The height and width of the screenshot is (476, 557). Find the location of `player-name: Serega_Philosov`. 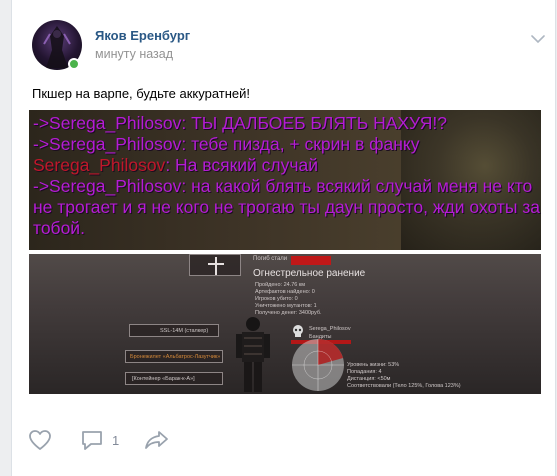

player-name: Serega_Philosov is located at coordinates (330, 329).